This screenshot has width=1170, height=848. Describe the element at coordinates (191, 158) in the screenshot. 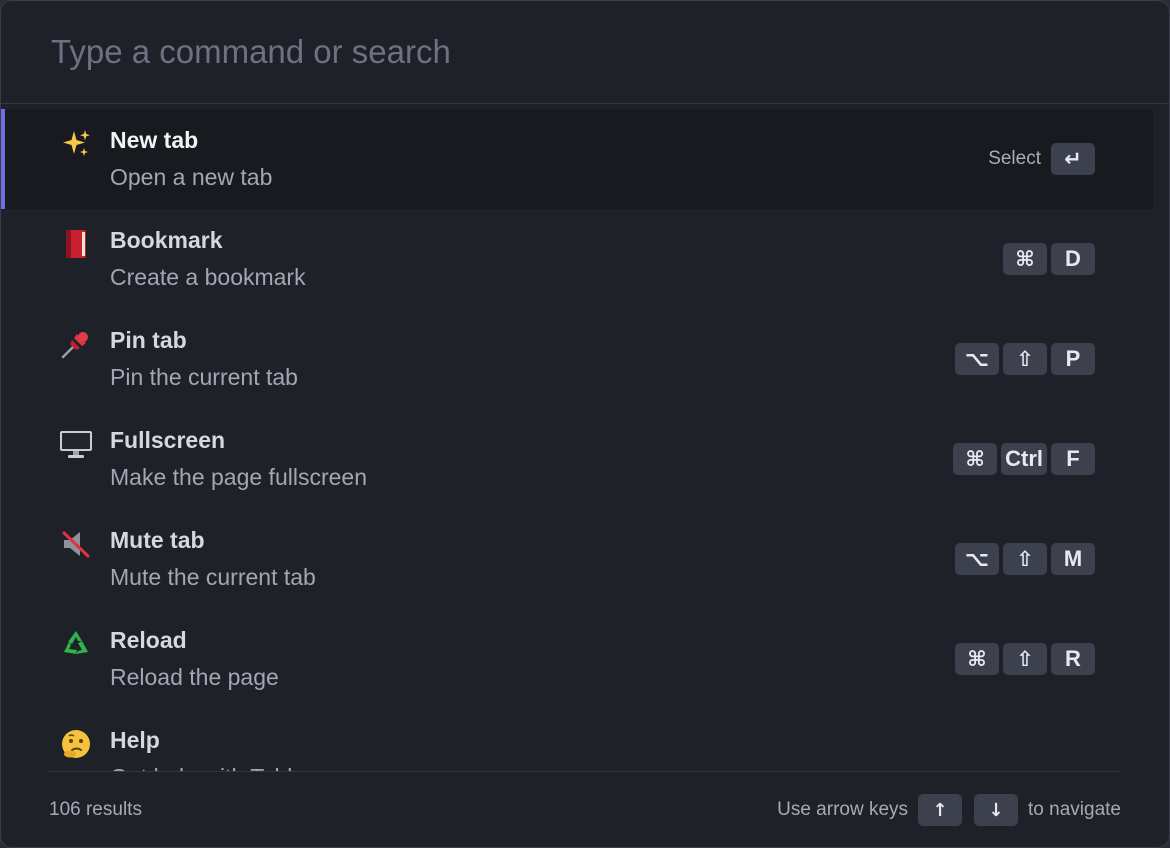

I see `command-text: New tab Open a new tab` at that location.